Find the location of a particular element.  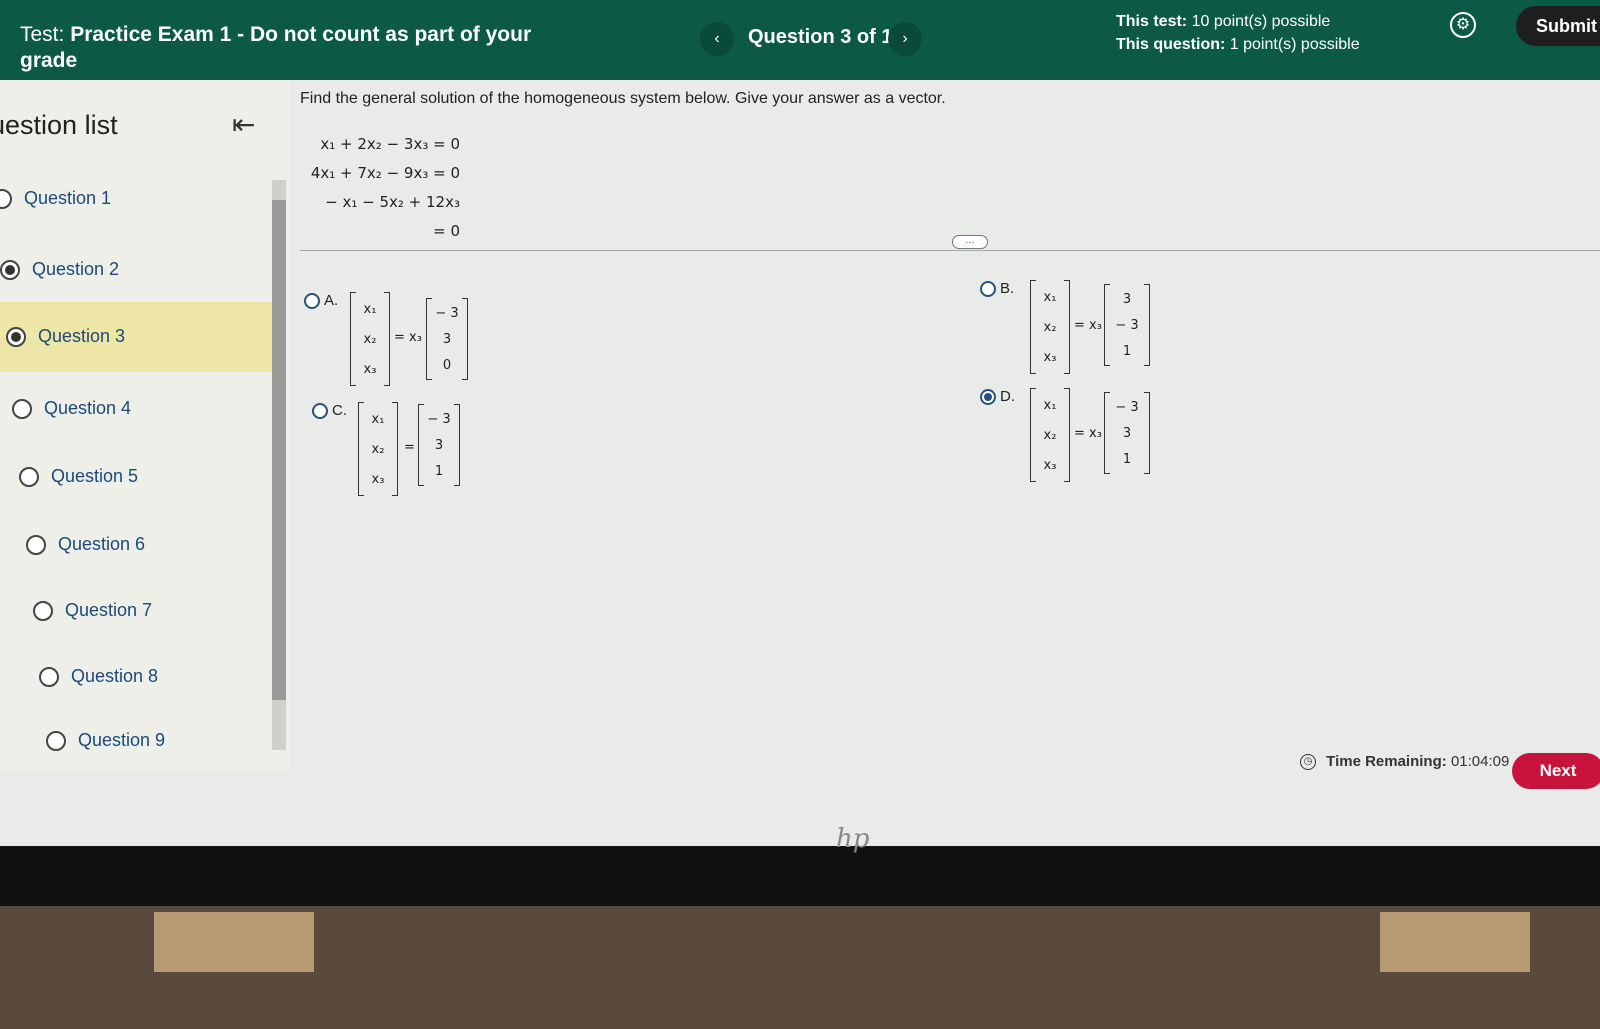

settings-button: ⚙ is located at coordinates (1463, 25).